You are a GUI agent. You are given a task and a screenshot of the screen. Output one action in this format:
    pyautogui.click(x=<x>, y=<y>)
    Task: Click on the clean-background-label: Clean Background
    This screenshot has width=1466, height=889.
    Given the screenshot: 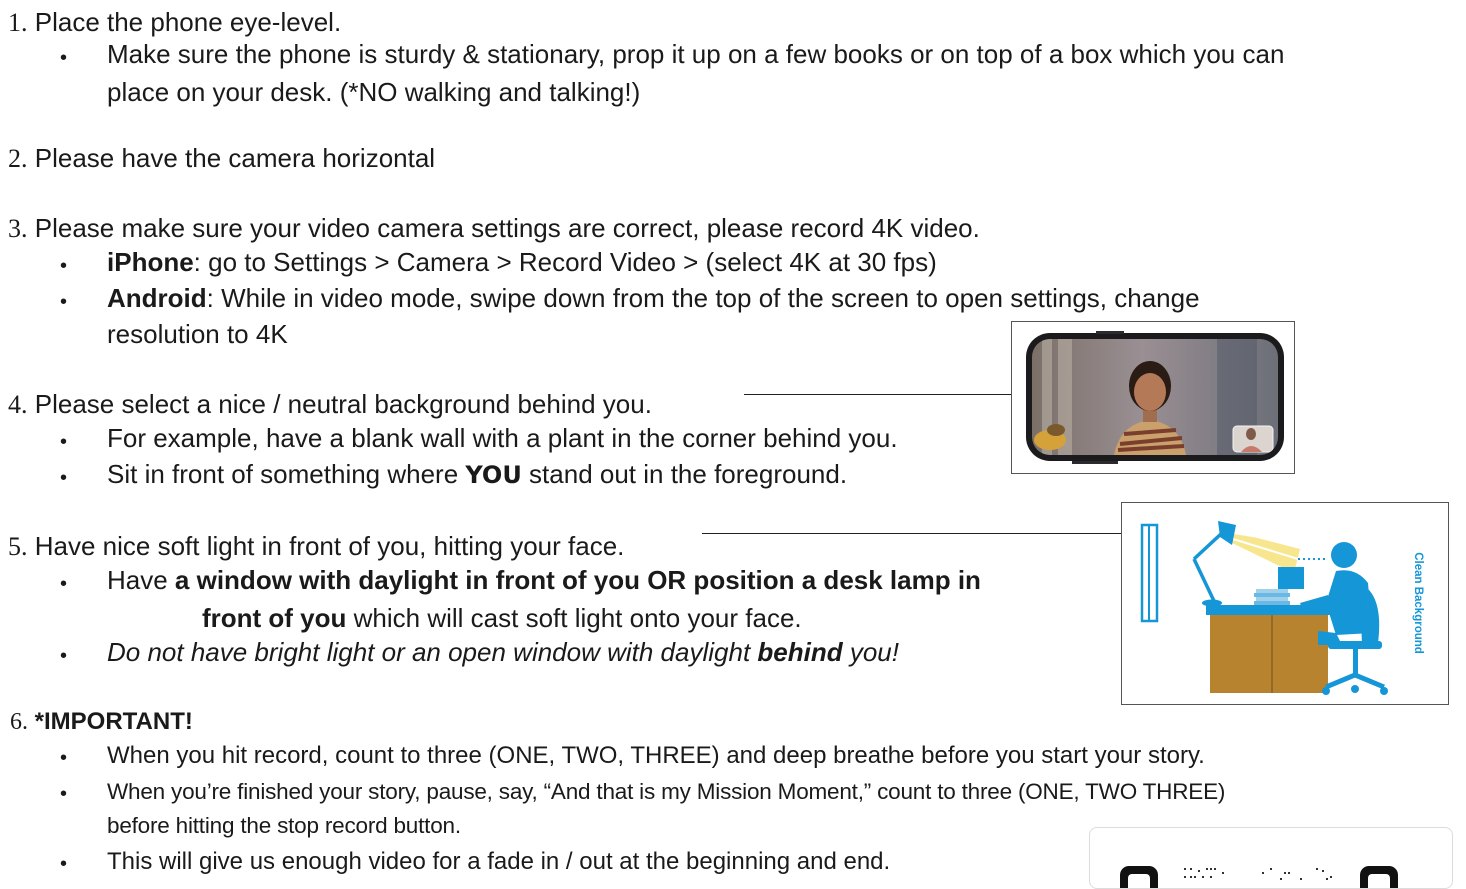 What is the action you would take?
    pyautogui.click(x=1418, y=603)
    